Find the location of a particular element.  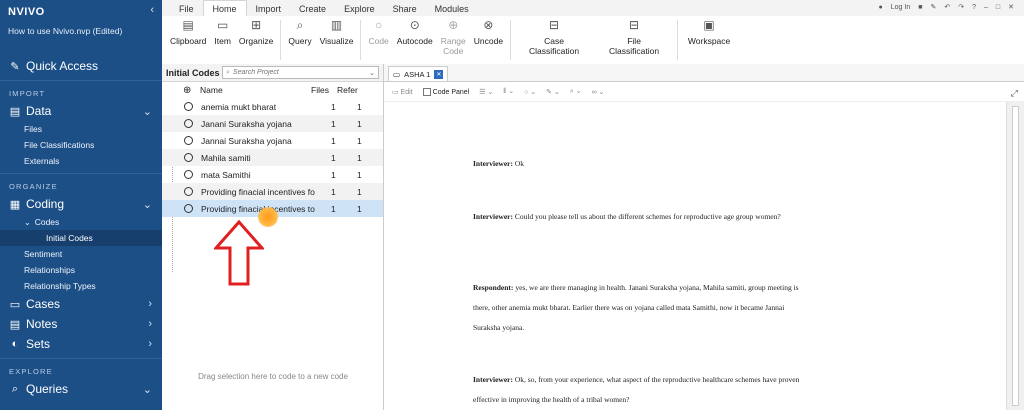

coding-stripes-icon: ⫴ ⌄ is located at coordinates (508, 91).